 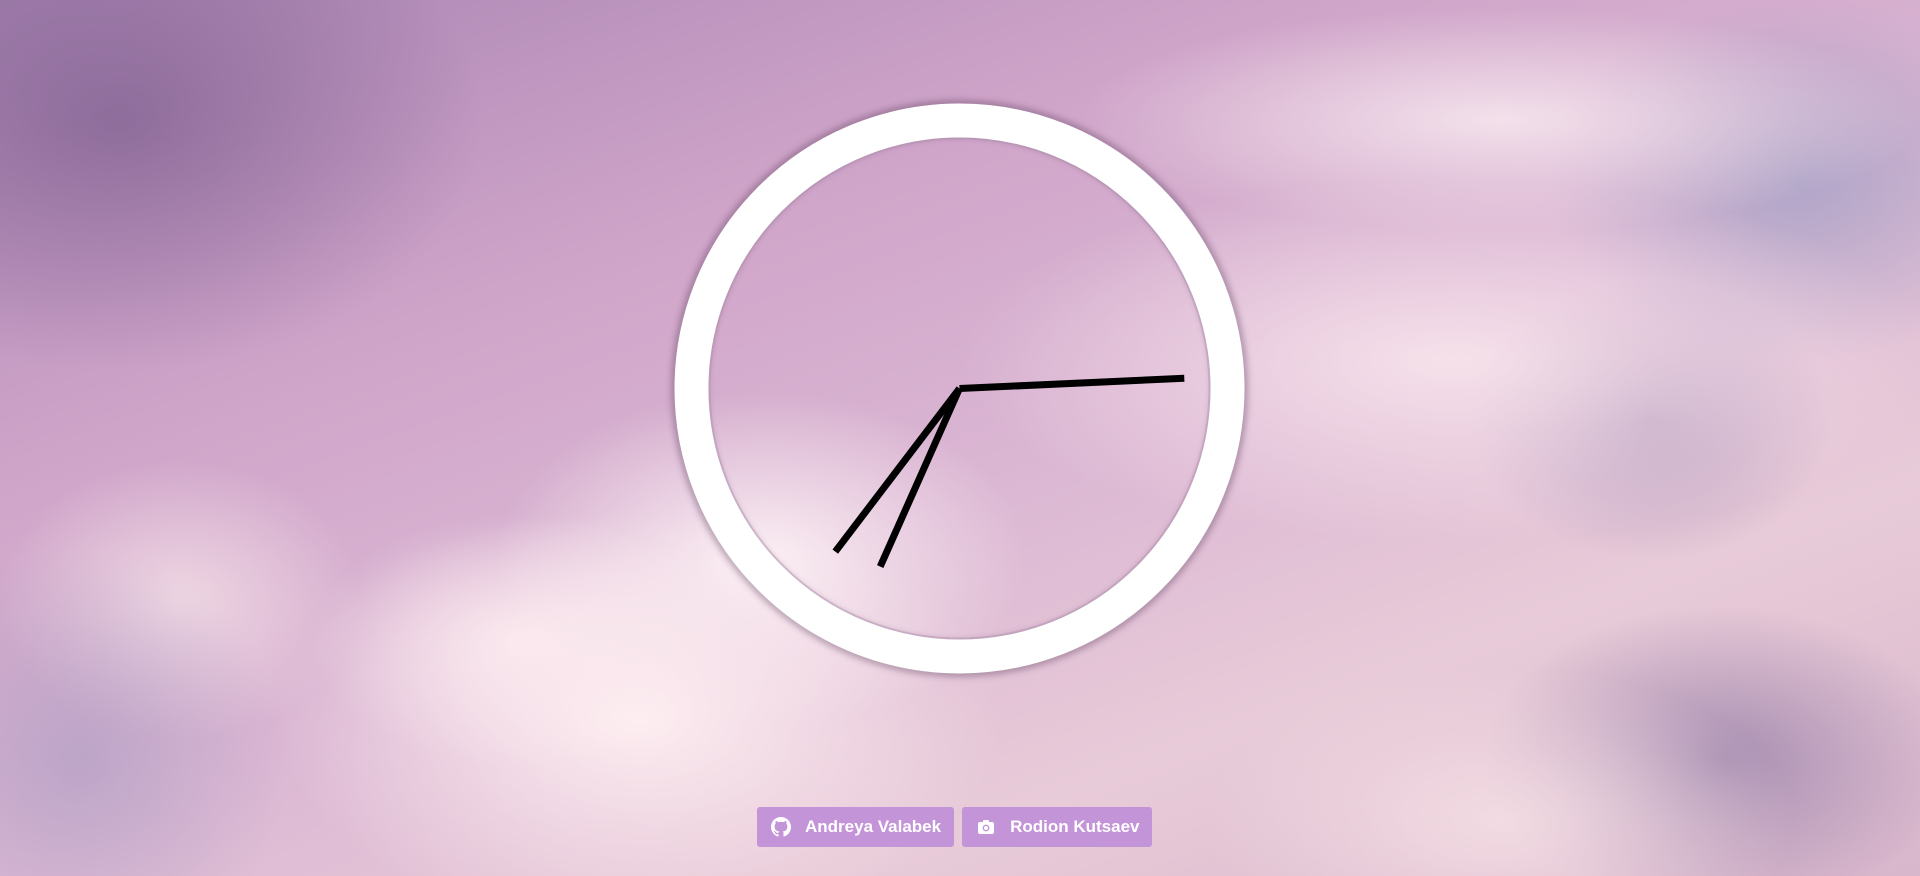 What do you see at coordinates (986, 827) in the screenshot?
I see `camera-icon` at bounding box center [986, 827].